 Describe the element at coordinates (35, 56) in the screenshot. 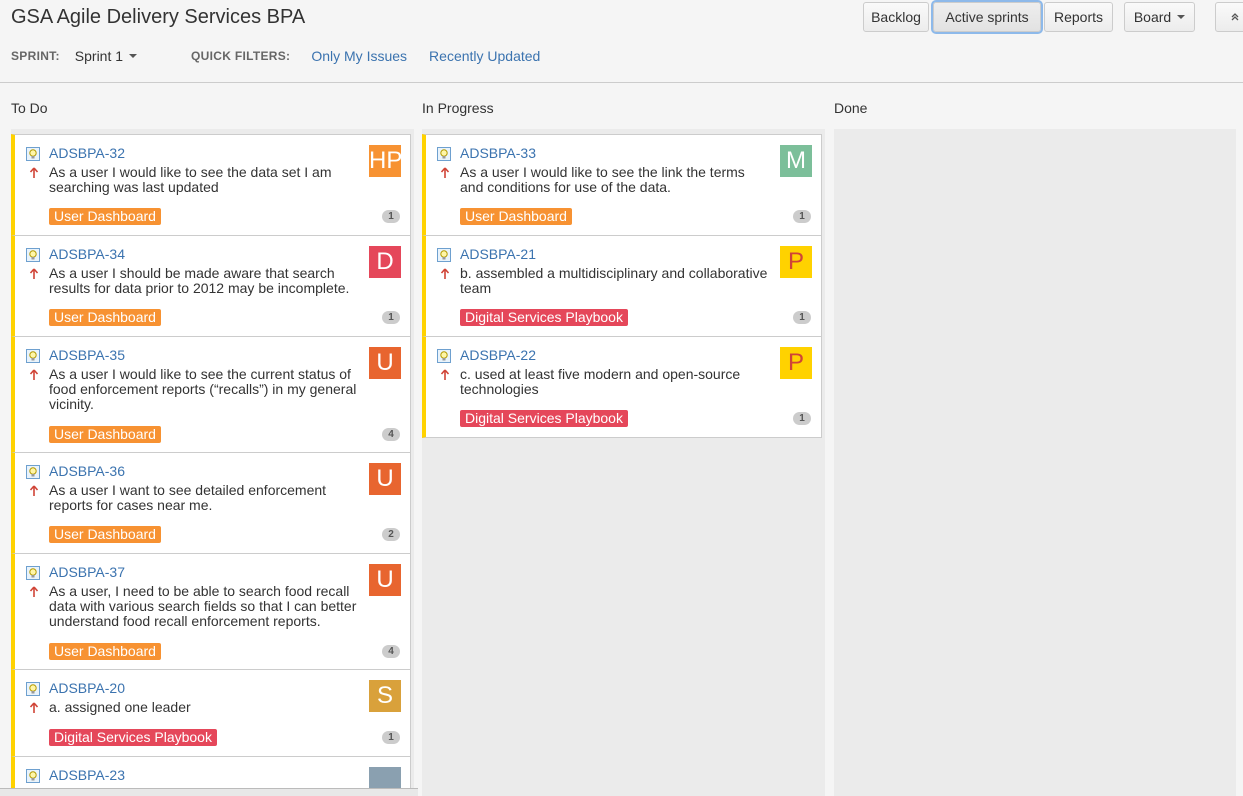

I see `sprint-label: SPRINT:` at that location.